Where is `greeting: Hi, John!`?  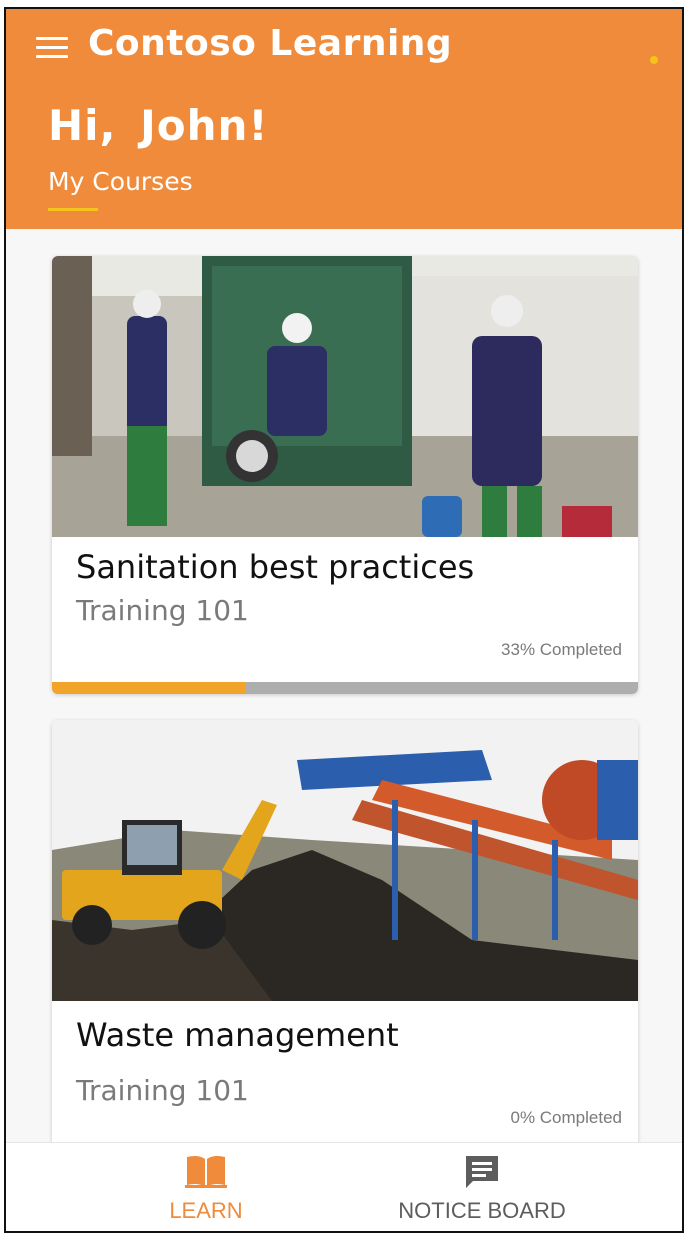
greeting: Hi, John! is located at coordinates (158, 125).